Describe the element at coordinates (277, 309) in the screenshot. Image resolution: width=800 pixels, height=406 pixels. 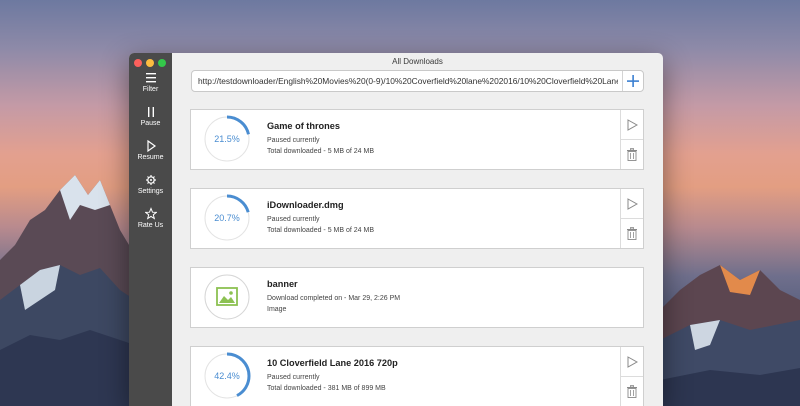
I see `download-type: Image` at that location.